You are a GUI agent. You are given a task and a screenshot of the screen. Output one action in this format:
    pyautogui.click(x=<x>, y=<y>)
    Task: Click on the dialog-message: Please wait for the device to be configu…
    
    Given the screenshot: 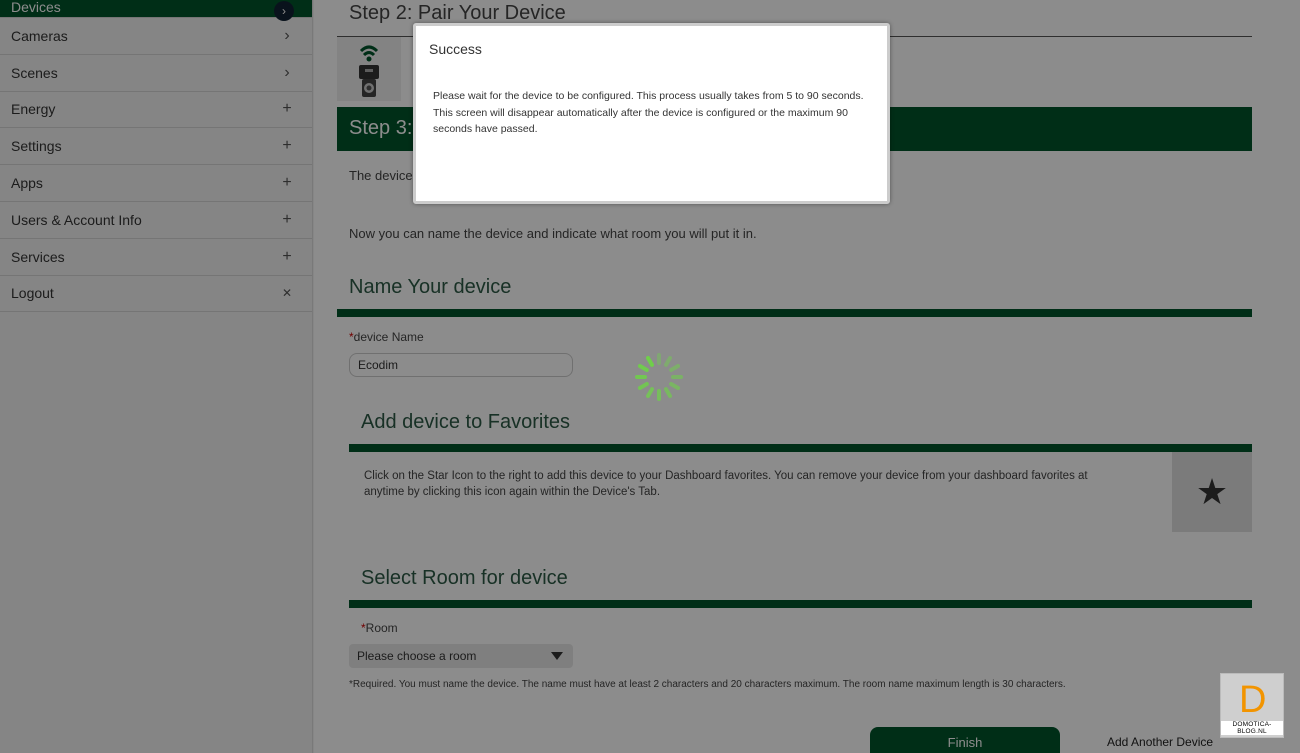 What is the action you would take?
    pyautogui.click(x=648, y=112)
    